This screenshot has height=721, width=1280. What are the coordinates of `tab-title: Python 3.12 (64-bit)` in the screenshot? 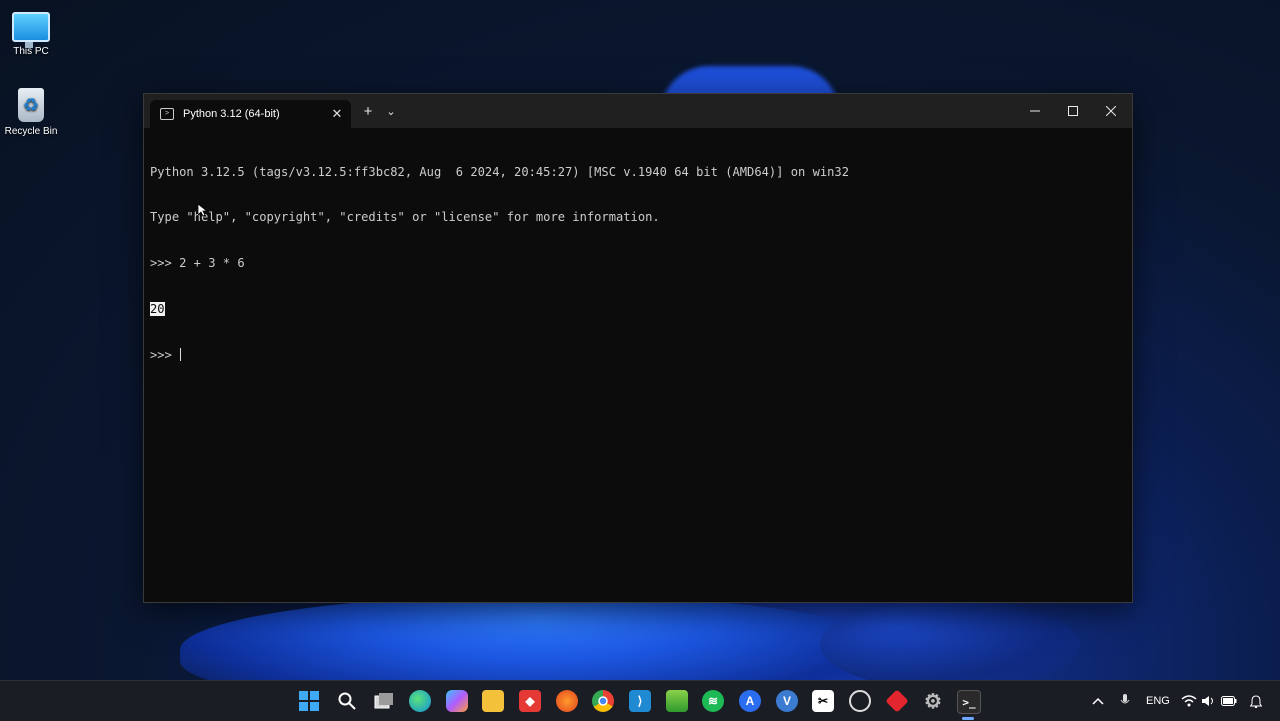 It's located at (231, 114).